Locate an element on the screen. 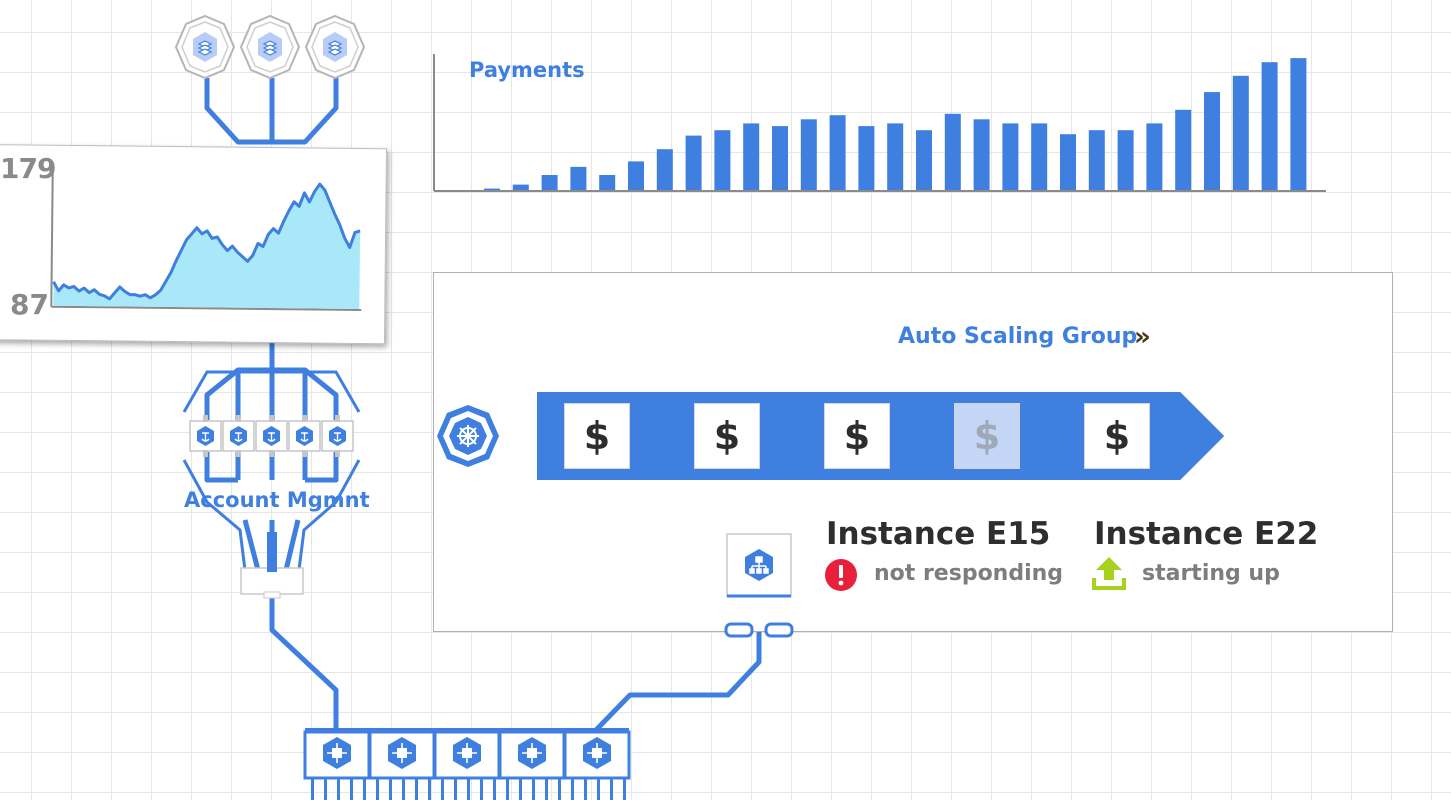  instance-slot-1: $ is located at coordinates (597, 436).